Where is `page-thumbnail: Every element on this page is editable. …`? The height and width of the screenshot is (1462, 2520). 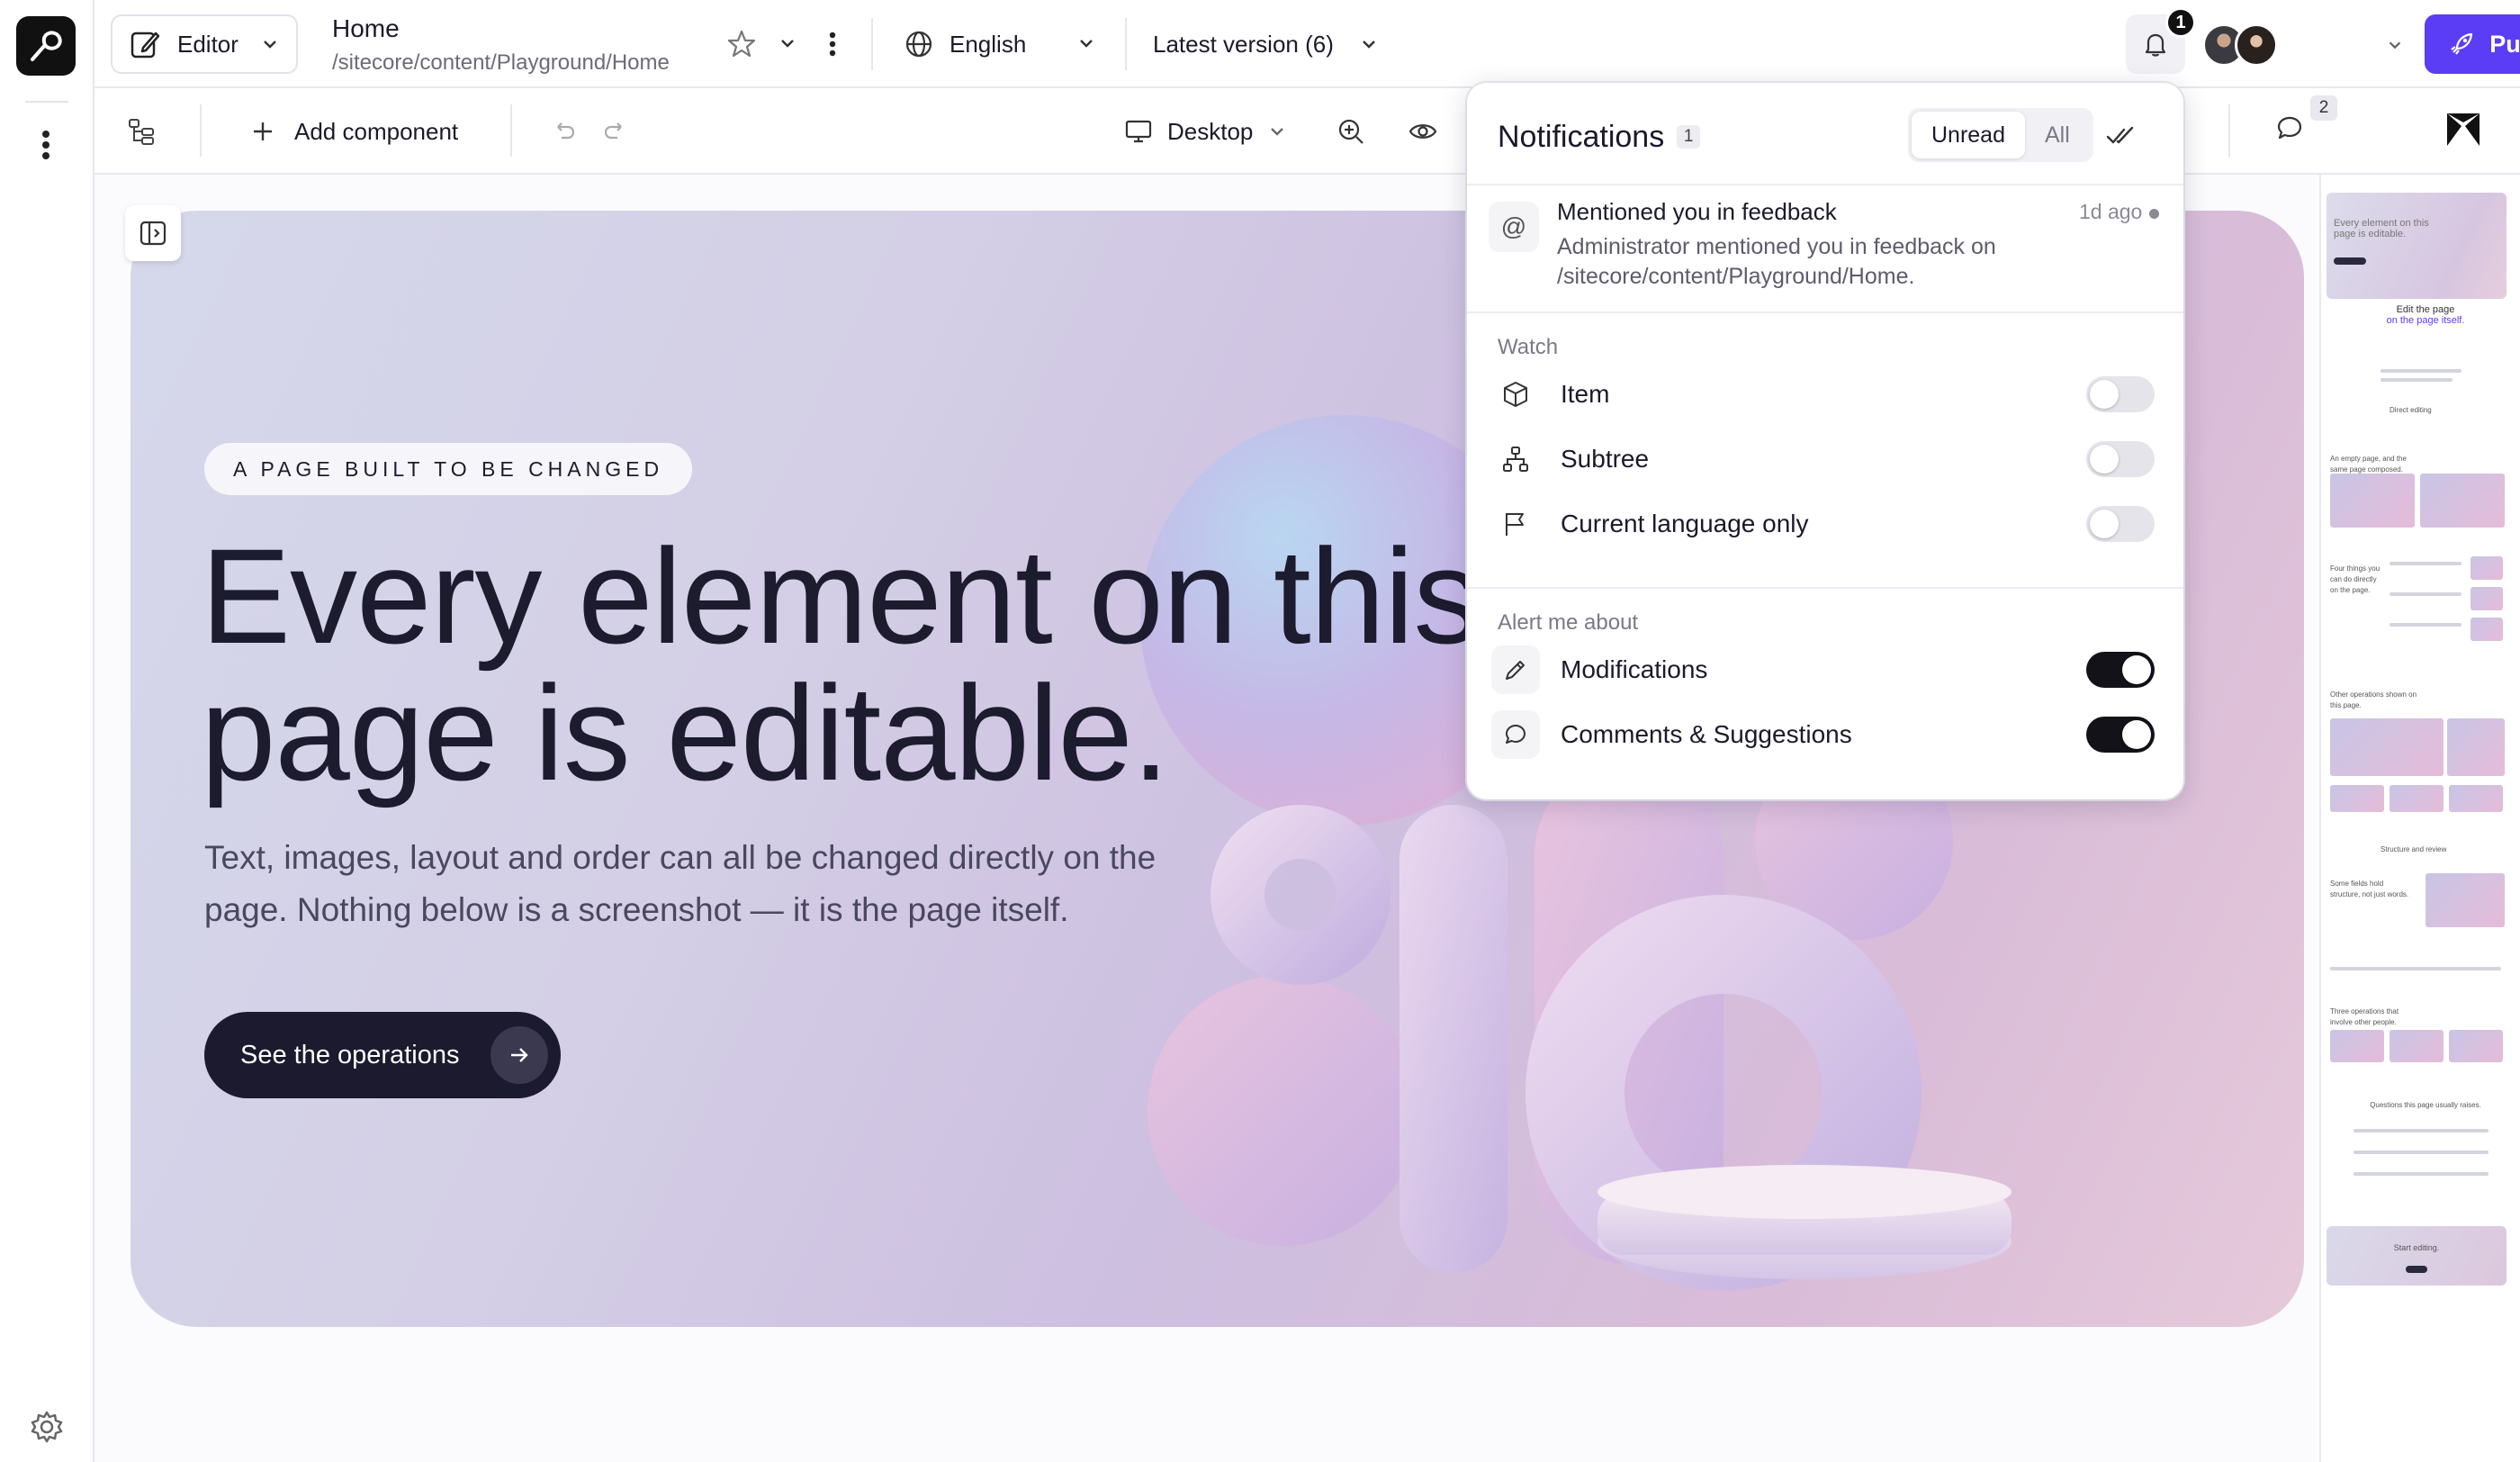 page-thumbnail: Every element on this page is editable. … is located at coordinates (2416, 823).